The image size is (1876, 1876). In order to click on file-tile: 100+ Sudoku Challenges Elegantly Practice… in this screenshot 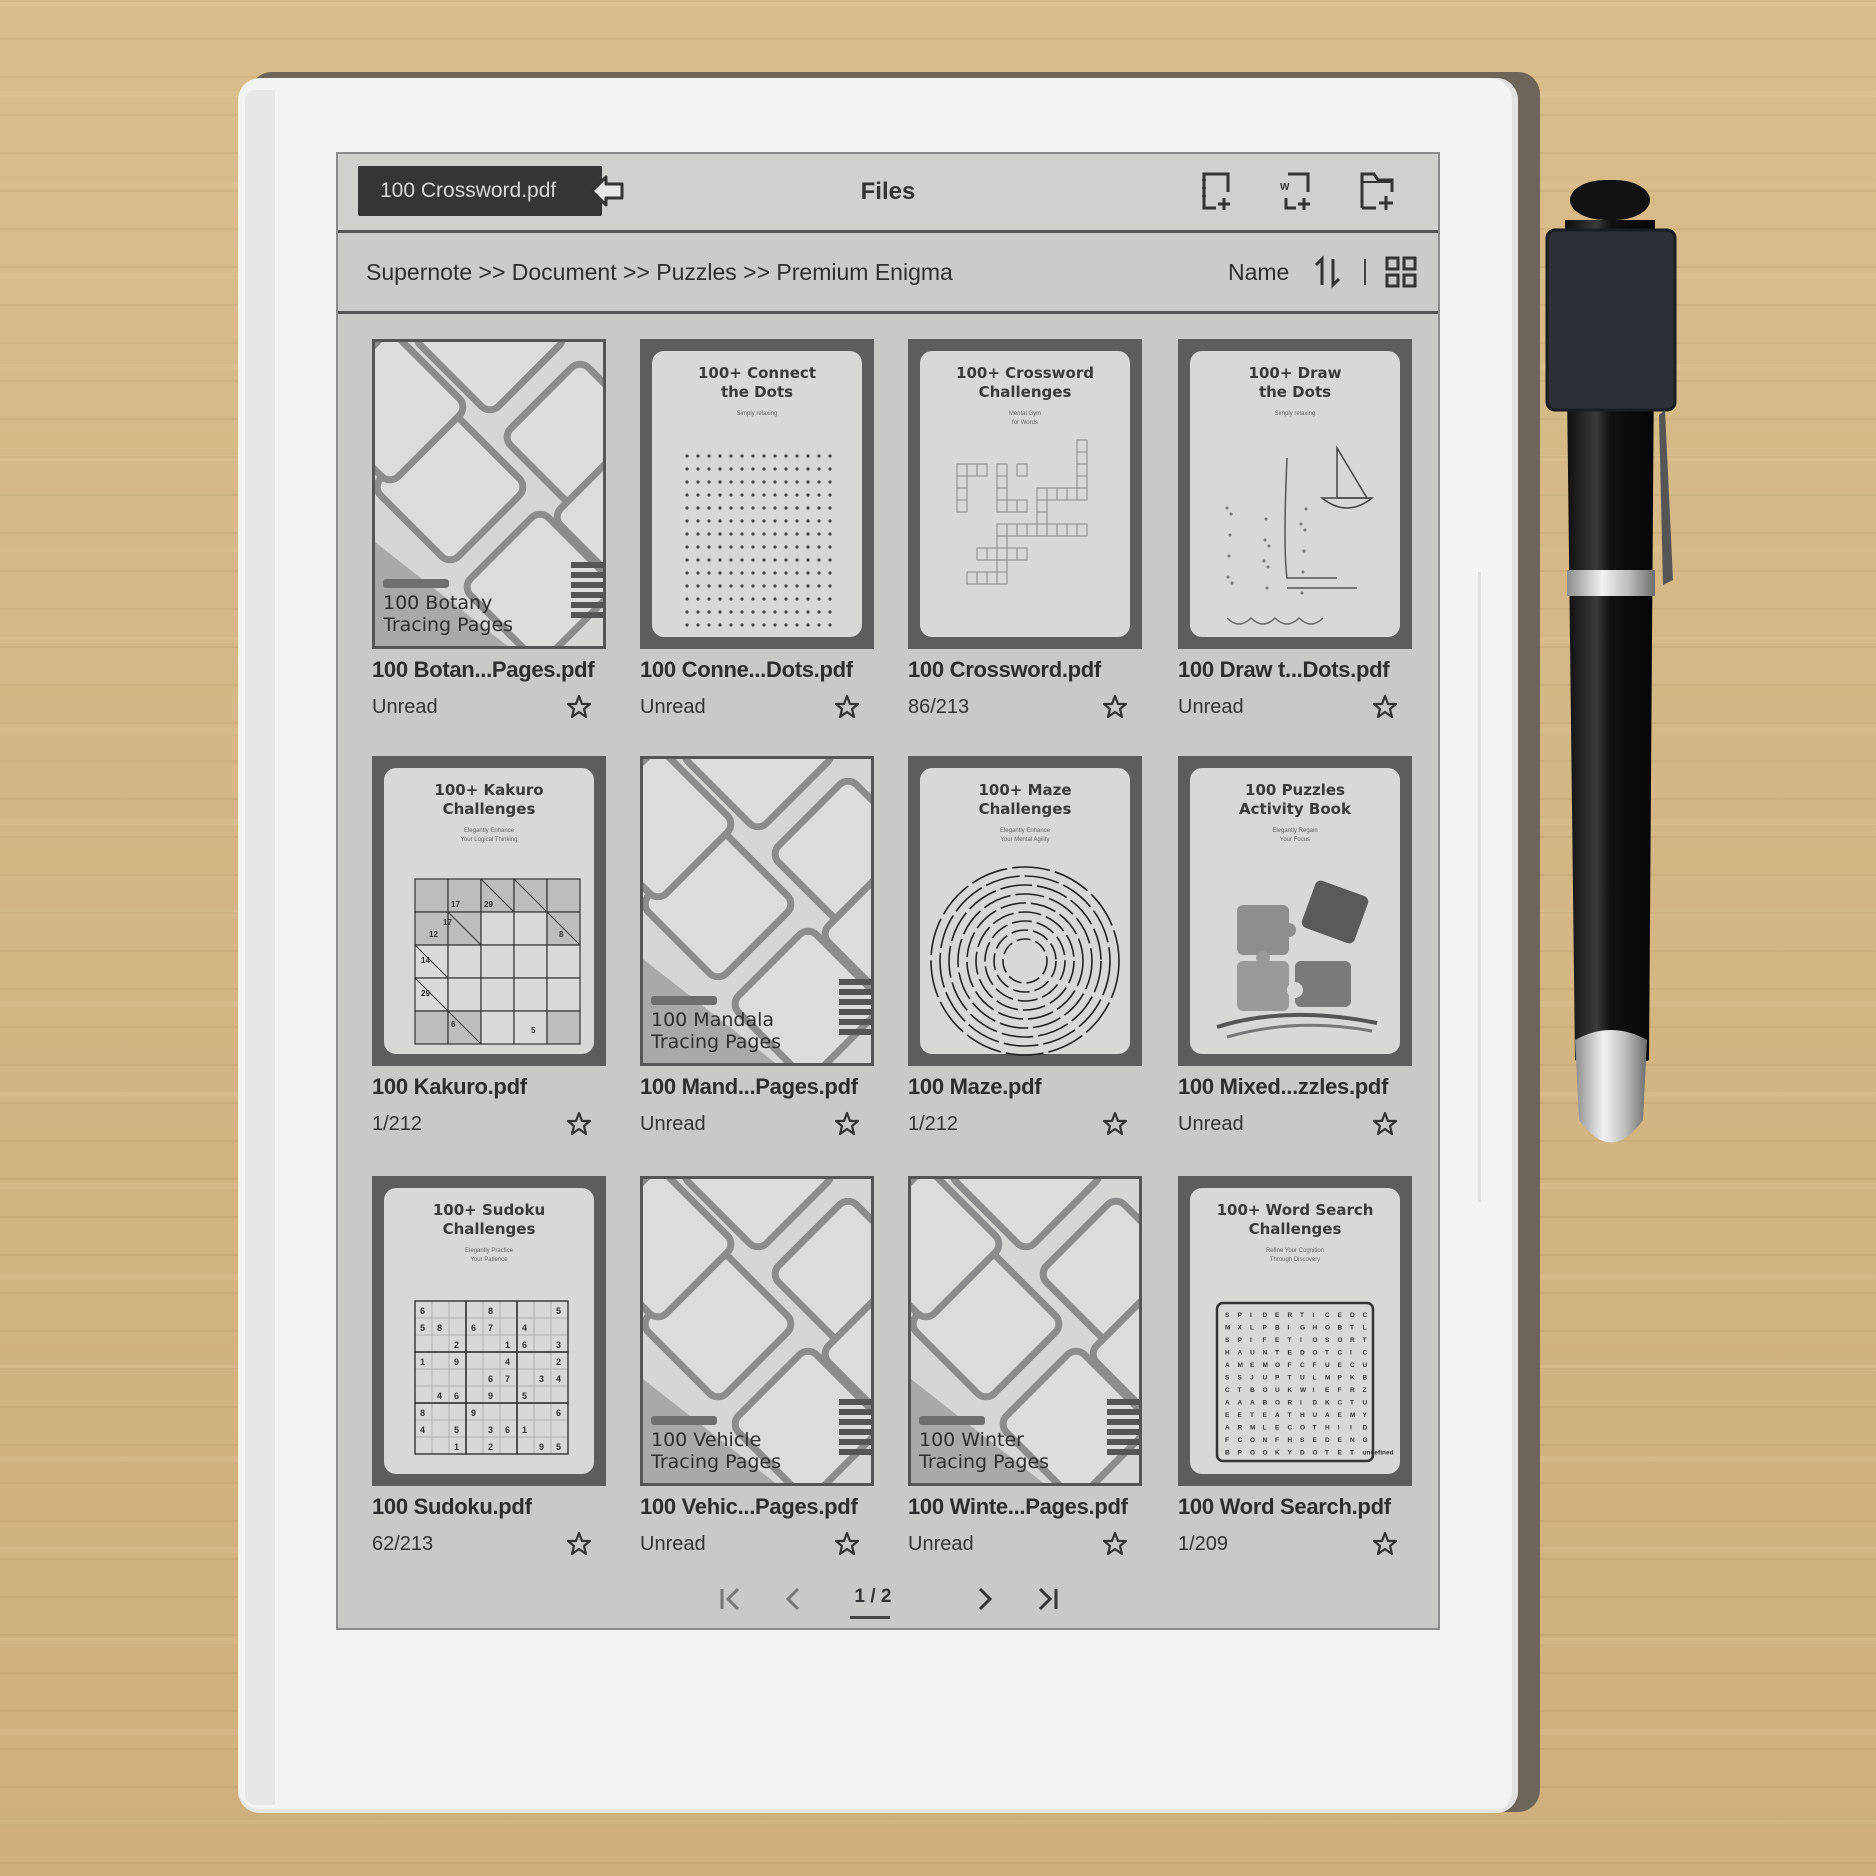, I will do `click(492, 1366)`.